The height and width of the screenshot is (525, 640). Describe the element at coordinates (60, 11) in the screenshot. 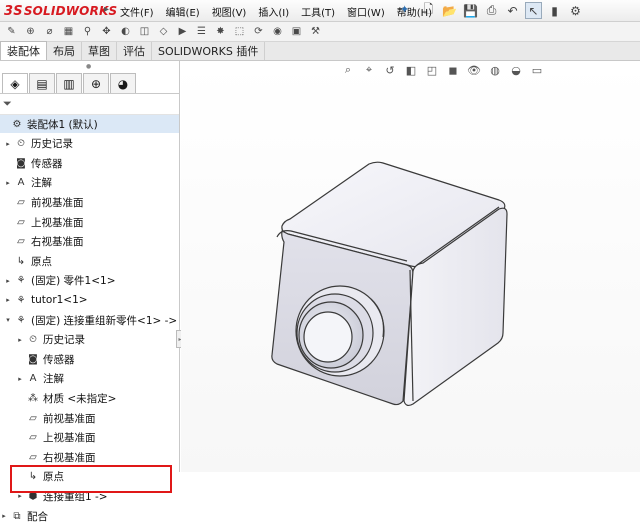

I see `solidworks-logo: 3S SOLIDWORKS` at that location.